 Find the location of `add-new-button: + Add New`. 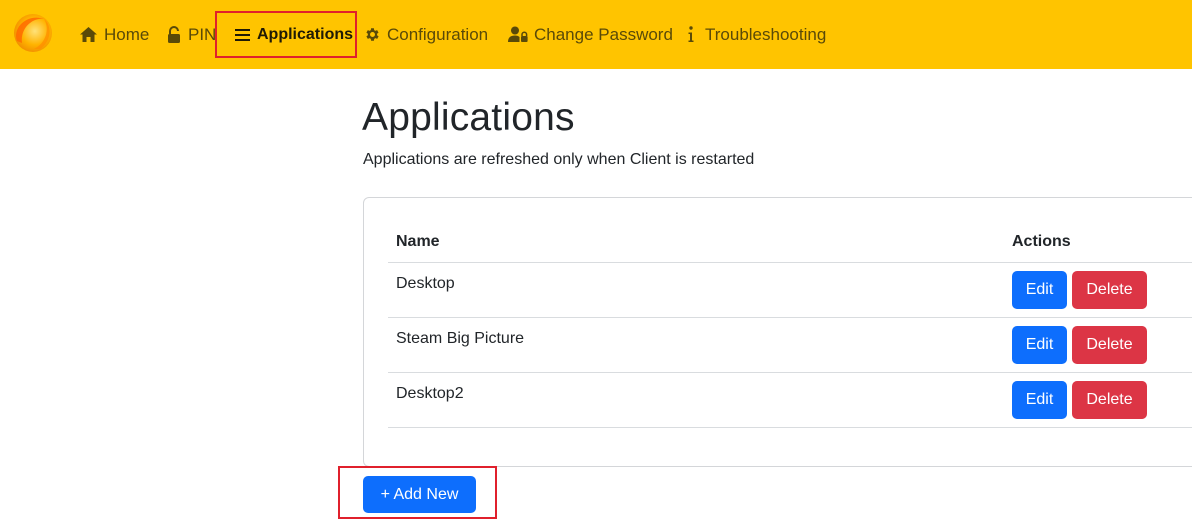

add-new-button: + Add New is located at coordinates (419, 494).